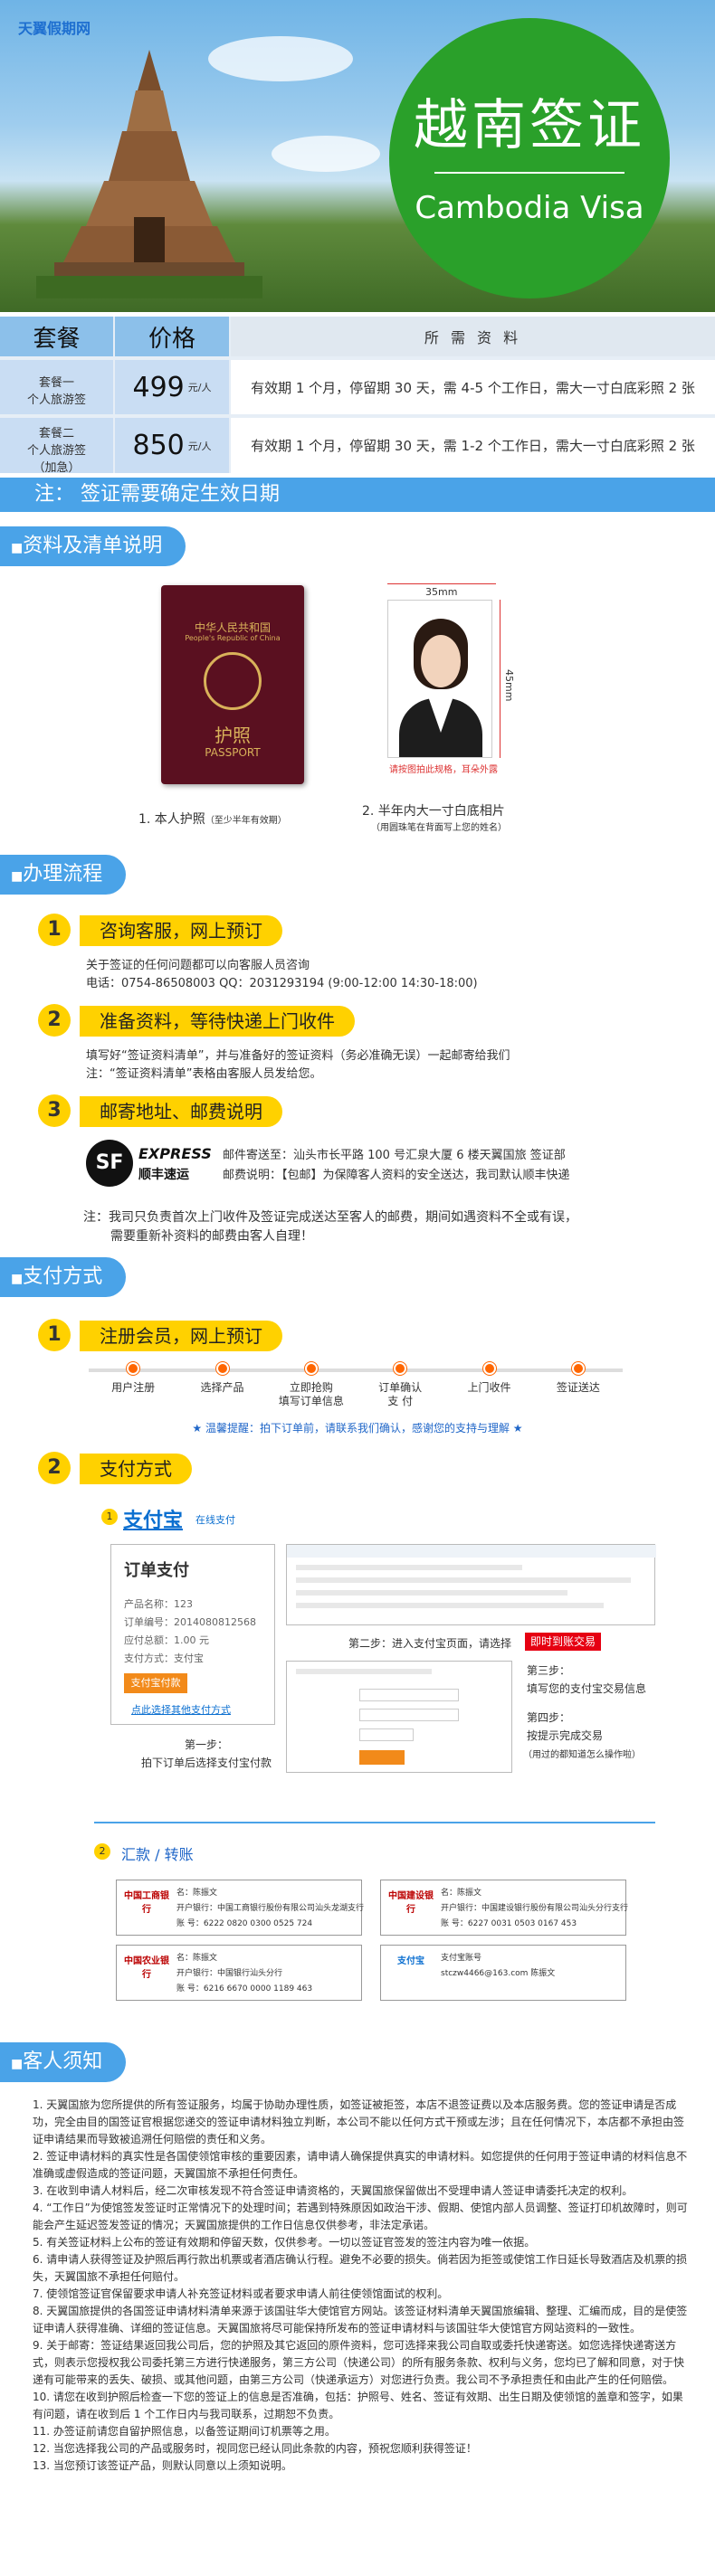  I want to click on section-notice: ■客人须知, so click(357, 2062).